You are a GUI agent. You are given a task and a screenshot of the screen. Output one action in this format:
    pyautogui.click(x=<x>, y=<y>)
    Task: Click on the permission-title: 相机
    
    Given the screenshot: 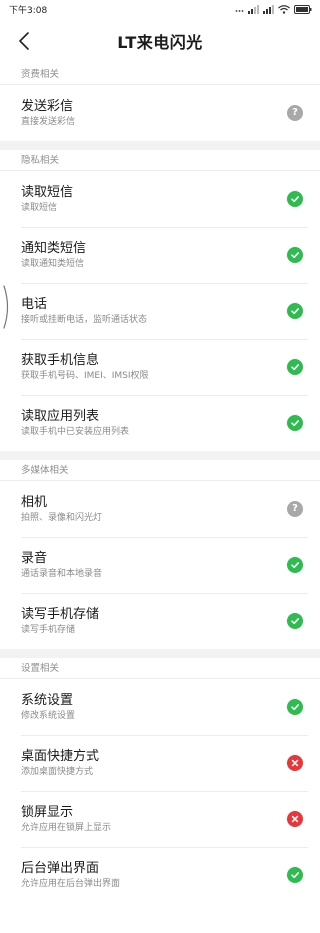 What is the action you would take?
    pyautogui.click(x=34, y=502)
    